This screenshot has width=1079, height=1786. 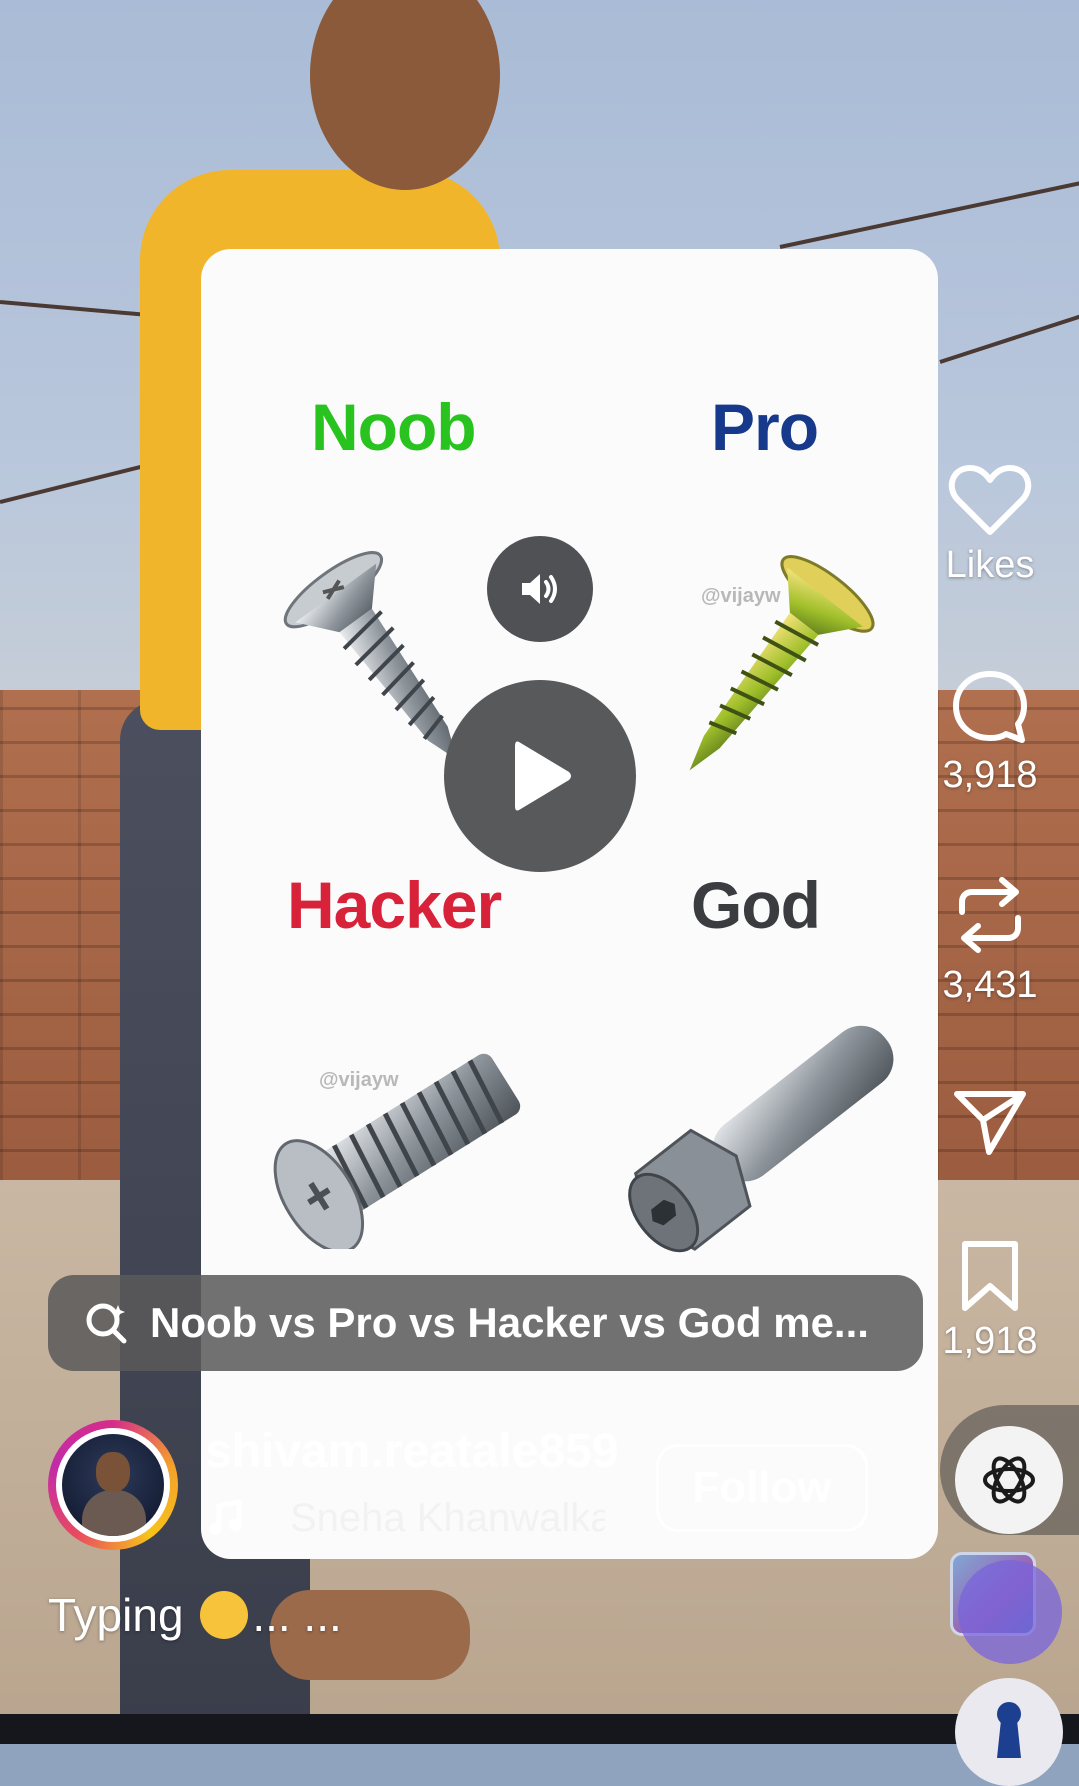 I want to click on send-icon, so click(x=990, y=1123).